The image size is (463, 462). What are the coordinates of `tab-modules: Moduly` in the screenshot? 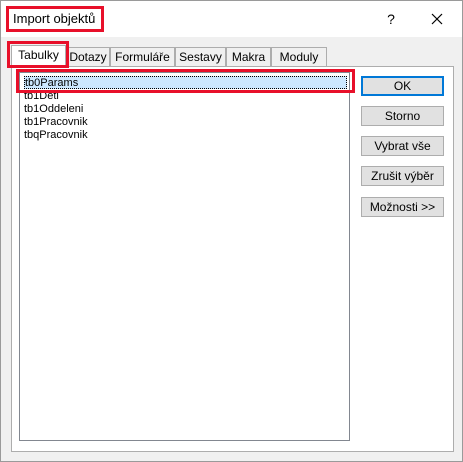 It's located at (299, 57).